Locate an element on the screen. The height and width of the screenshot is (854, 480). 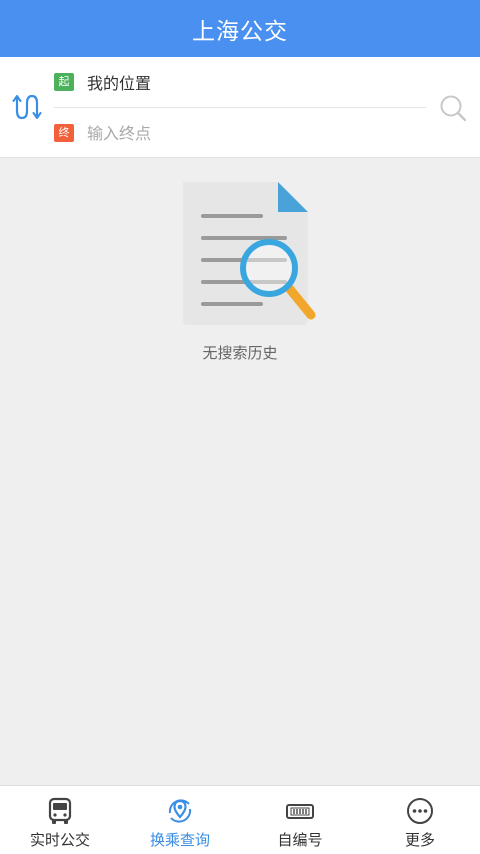
tab-label: 换乘查询 is located at coordinates (179, 840).